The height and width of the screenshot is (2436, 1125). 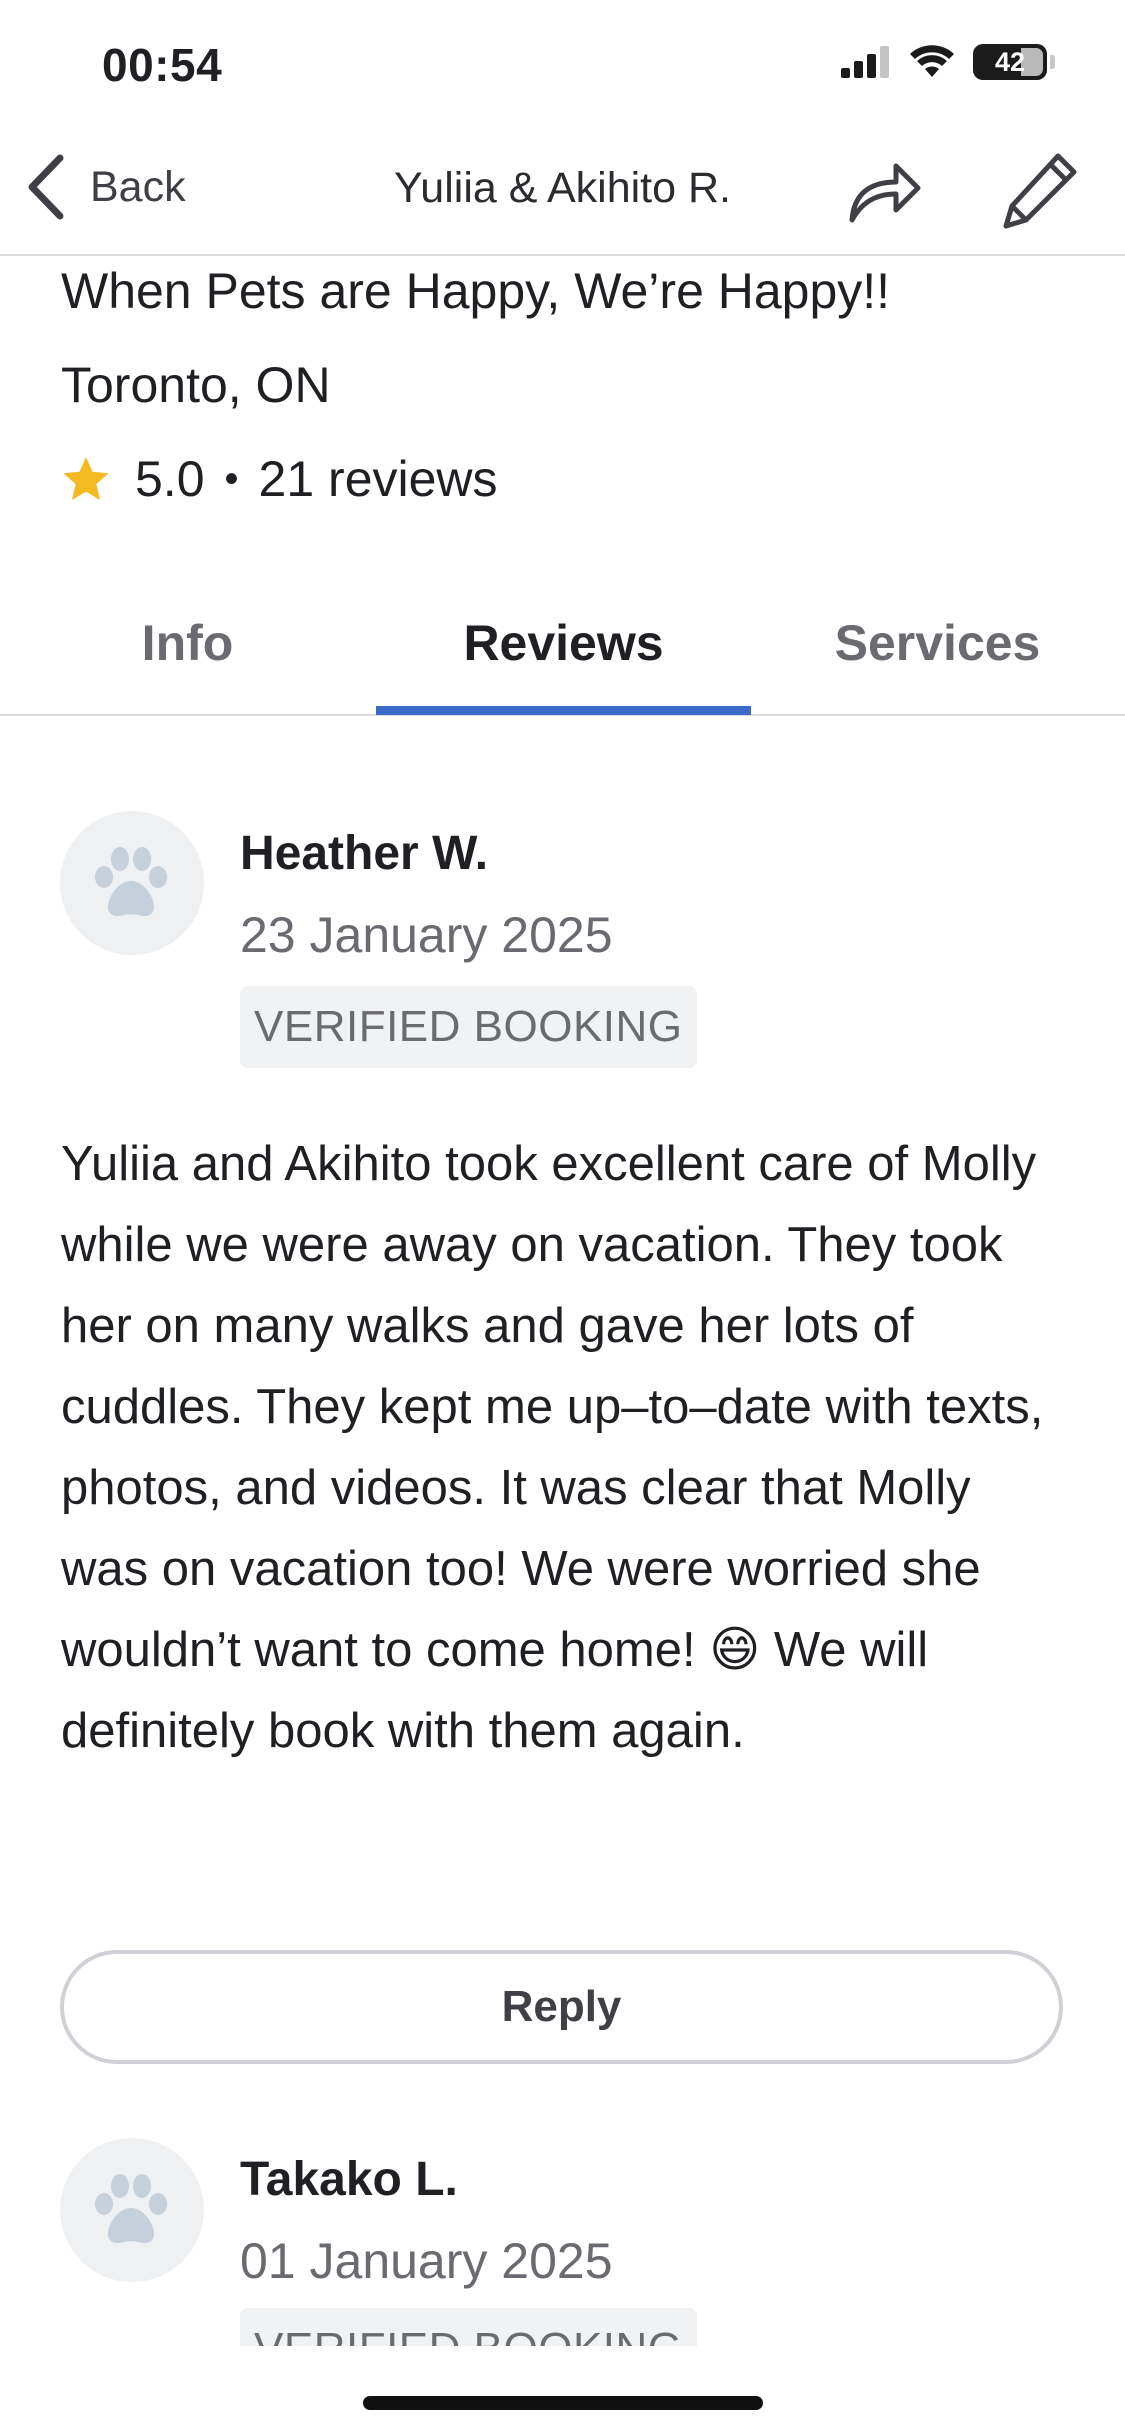 What do you see at coordinates (937, 653) in the screenshot?
I see `tab-services: Services` at bounding box center [937, 653].